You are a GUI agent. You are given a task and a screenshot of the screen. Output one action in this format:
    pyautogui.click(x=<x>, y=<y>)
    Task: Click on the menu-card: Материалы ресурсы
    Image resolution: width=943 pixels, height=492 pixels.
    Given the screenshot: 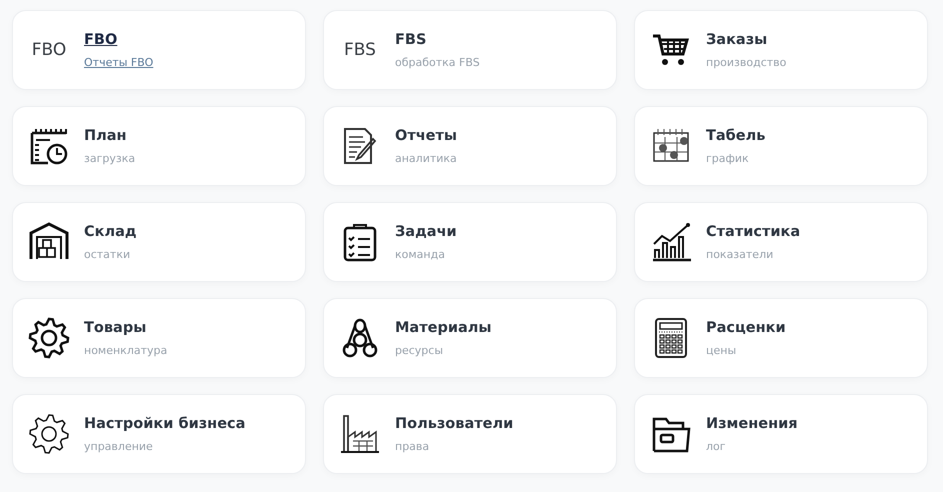 What is the action you would take?
    pyautogui.click(x=470, y=338)
    